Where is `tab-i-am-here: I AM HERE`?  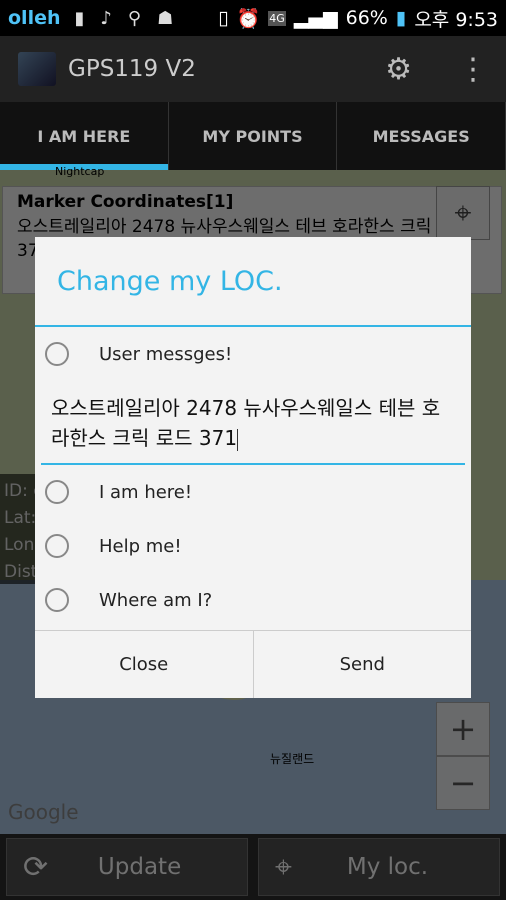 tab-i-am-here: I AM HERE is located at coordinates (84, 136).